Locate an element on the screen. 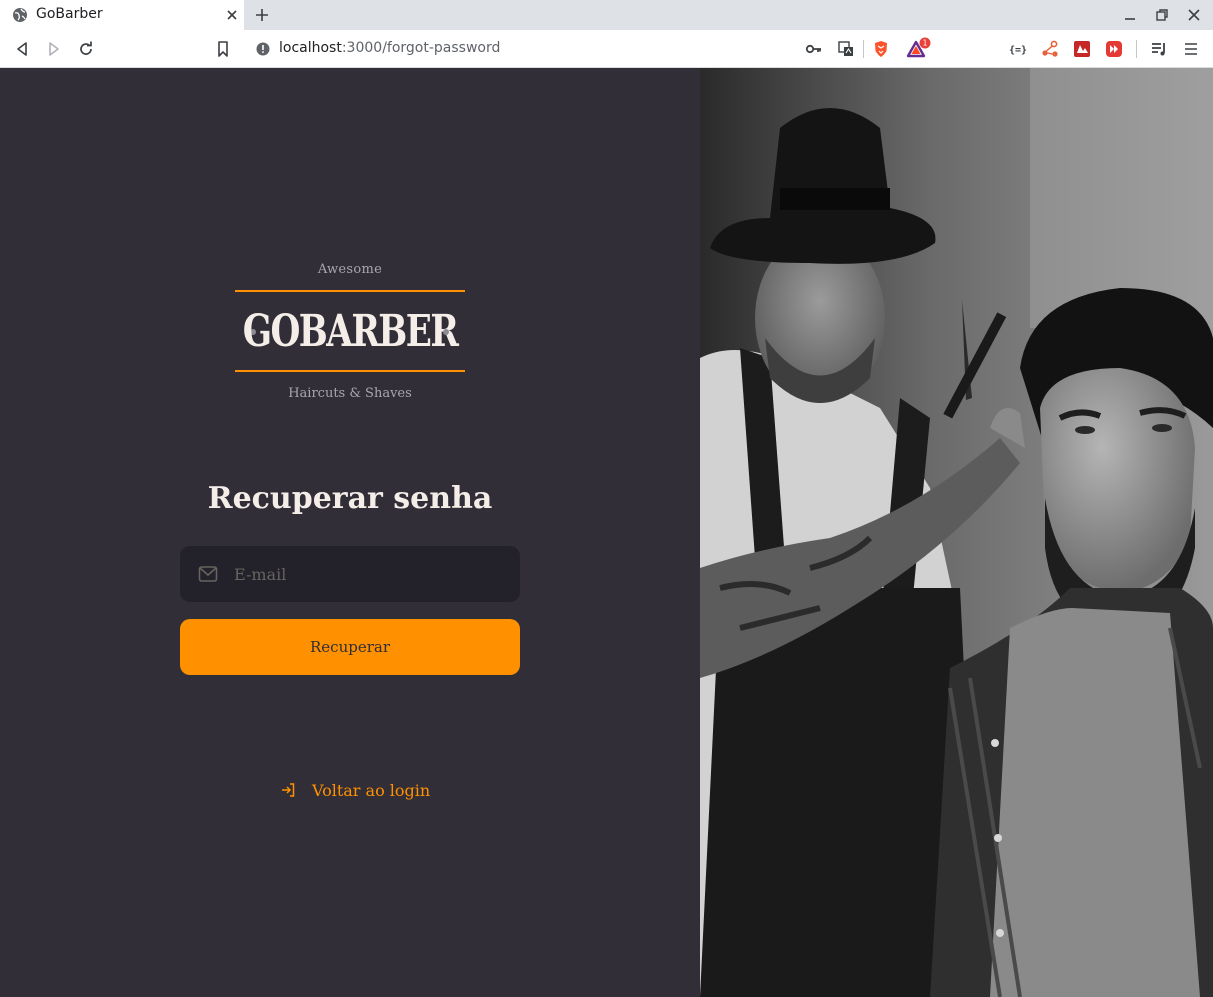  logo-tagline-top: Awesome is located at coordinates (350, 269).